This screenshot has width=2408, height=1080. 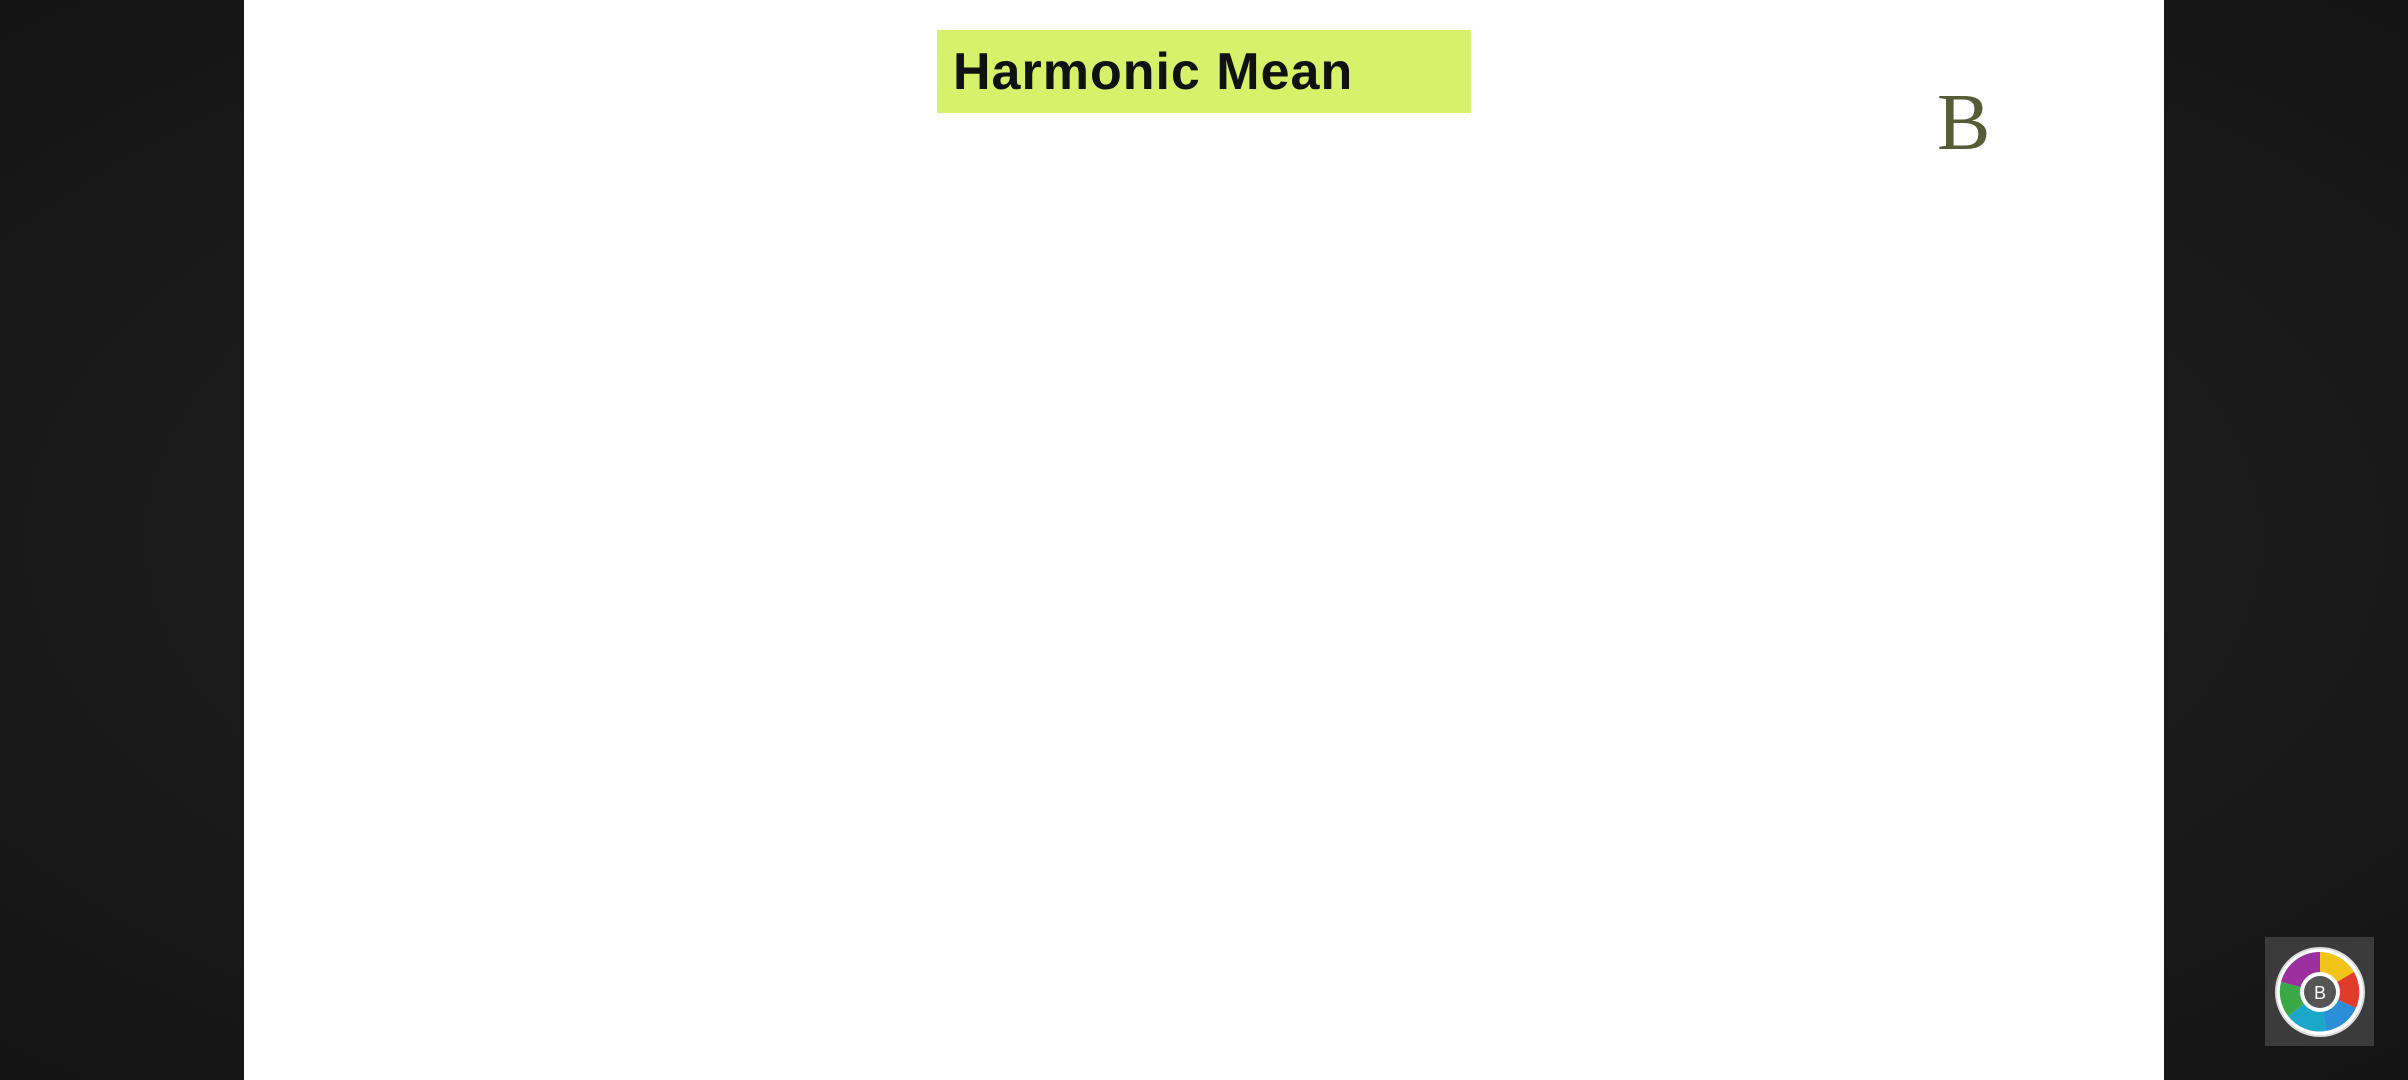 What do you see at coordinates (1153, 71) in the screenshot?
I see `slide-title: Harmonic Mean` at bounding box center [1153, 71].